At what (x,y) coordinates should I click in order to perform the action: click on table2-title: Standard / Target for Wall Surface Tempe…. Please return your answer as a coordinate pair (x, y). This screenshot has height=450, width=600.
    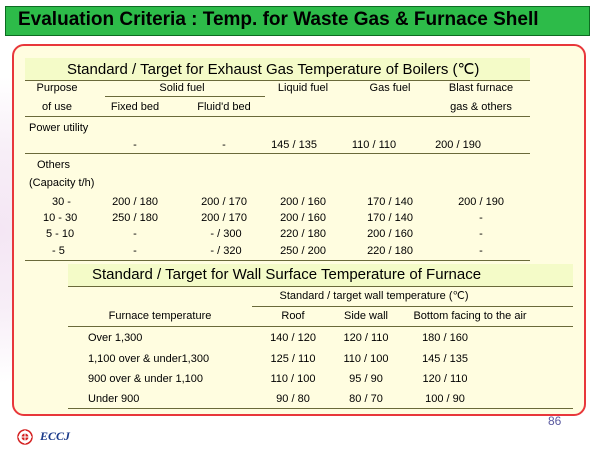
    Looking at the image, I should click on (287, 274).